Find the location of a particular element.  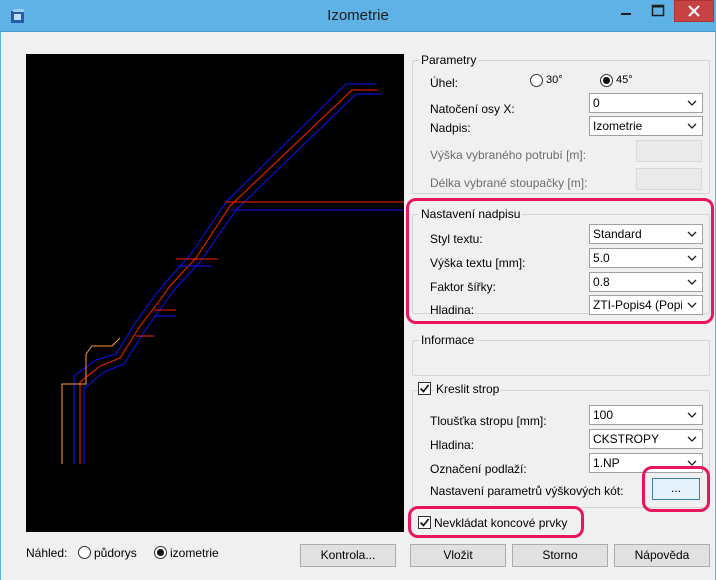

title-bar: Izometrie is located at coordinates (358, 16).